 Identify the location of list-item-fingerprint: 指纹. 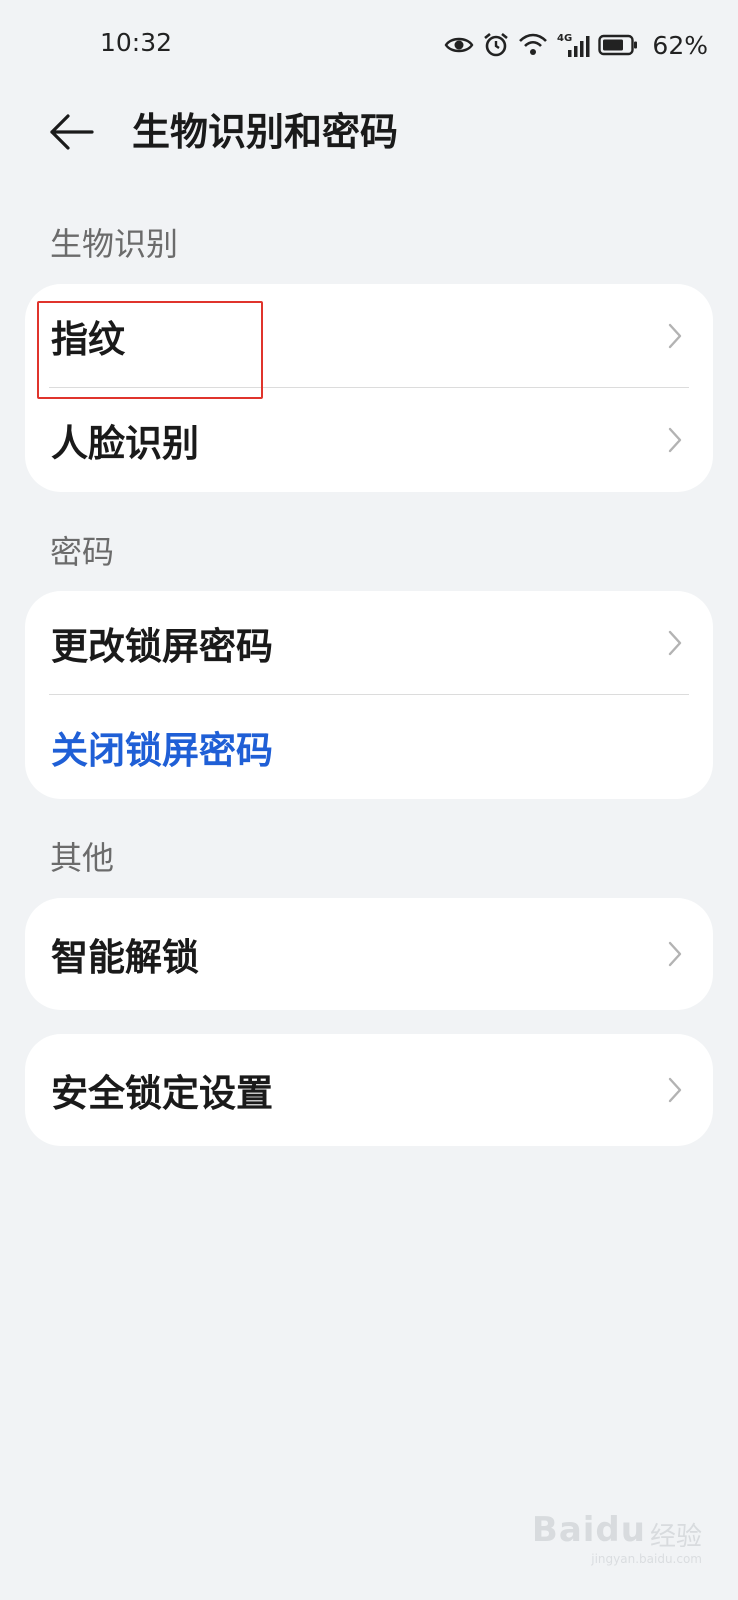
(369, 336).